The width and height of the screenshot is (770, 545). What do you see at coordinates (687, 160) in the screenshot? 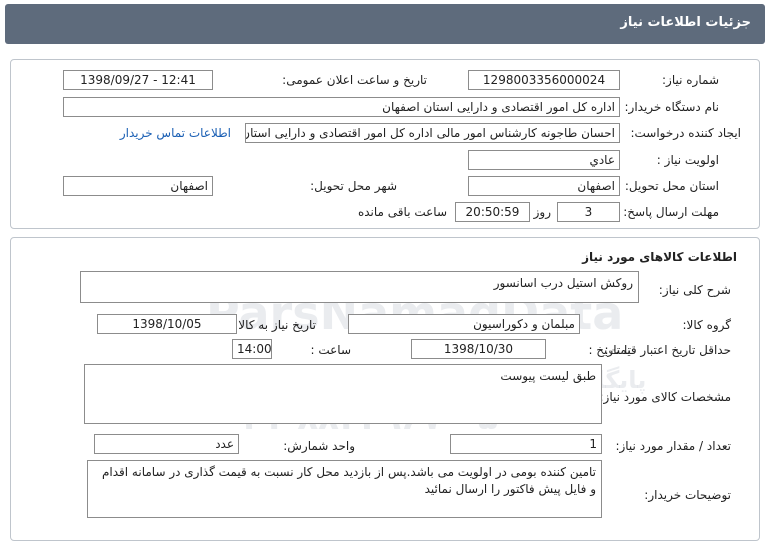
I see `priority-label: اولویت نیاز :` at bounding box center [687, 160].